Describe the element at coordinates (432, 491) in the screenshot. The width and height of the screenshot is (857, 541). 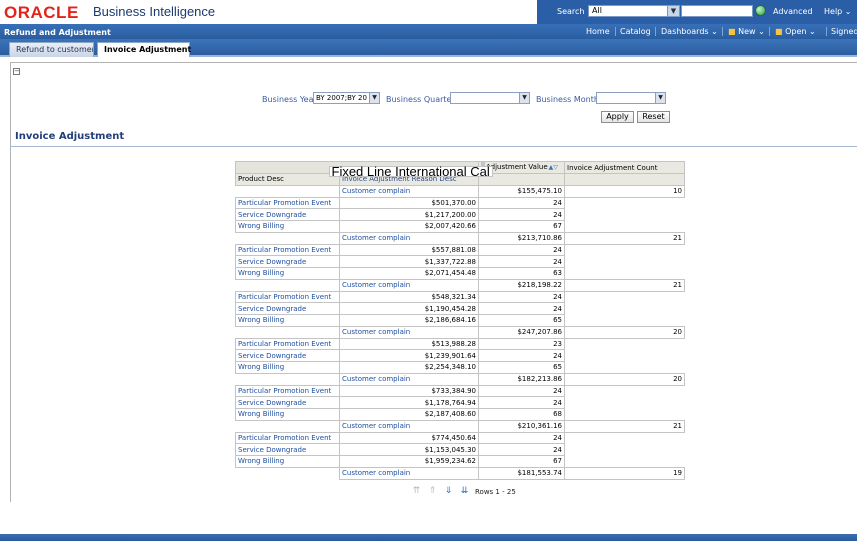
I see `previous-page-icon: ⇑` at that location.